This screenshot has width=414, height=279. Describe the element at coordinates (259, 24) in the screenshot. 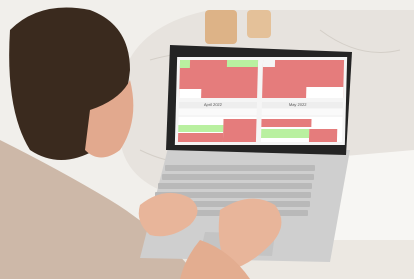

I see `glass-right` at that location.